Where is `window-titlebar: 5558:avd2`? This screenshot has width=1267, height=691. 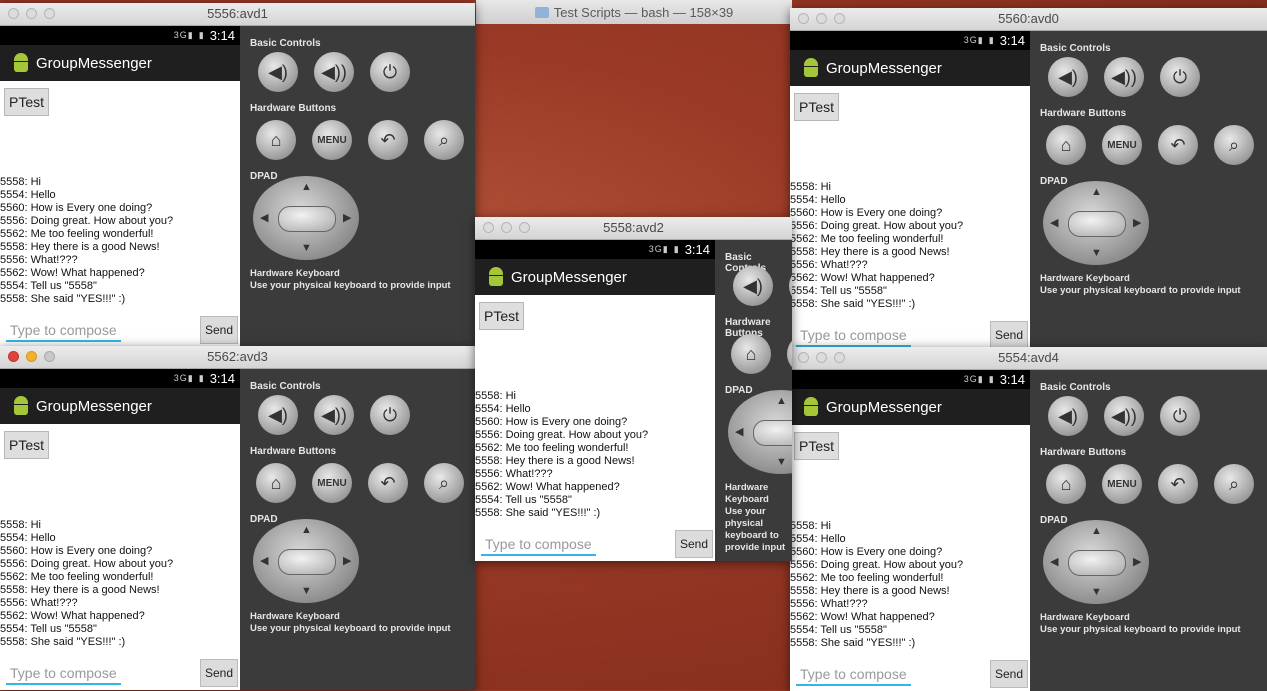
window-titlebar: 5558:avd2 is located at coordinates (633, 228).